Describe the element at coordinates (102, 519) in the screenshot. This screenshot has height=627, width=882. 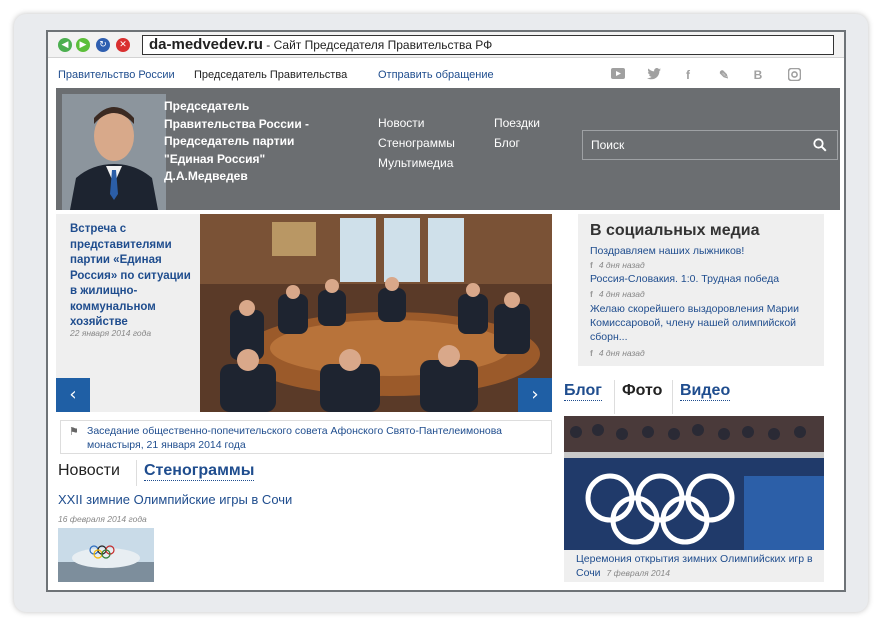
I see `news-date: 16 февраля 2014 года` at that location.